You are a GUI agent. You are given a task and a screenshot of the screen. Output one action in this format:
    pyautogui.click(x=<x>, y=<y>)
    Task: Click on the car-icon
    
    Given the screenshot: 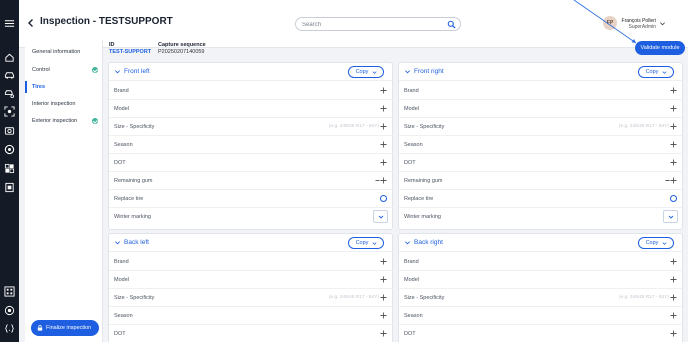 What is the action you would take?
    pyautogui.click(x=9, y=75)
    